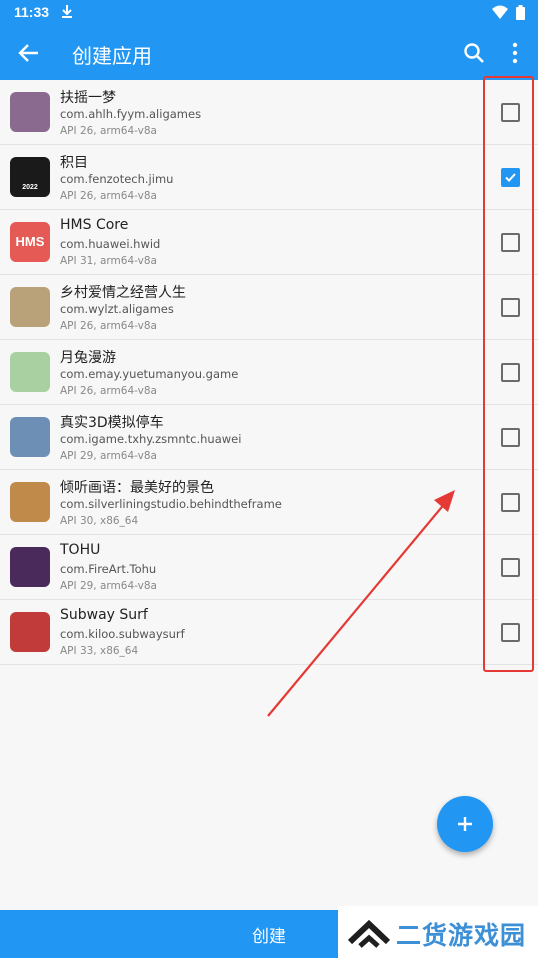  I want to click on watermark: 二货游戏园, so click(438, 932).